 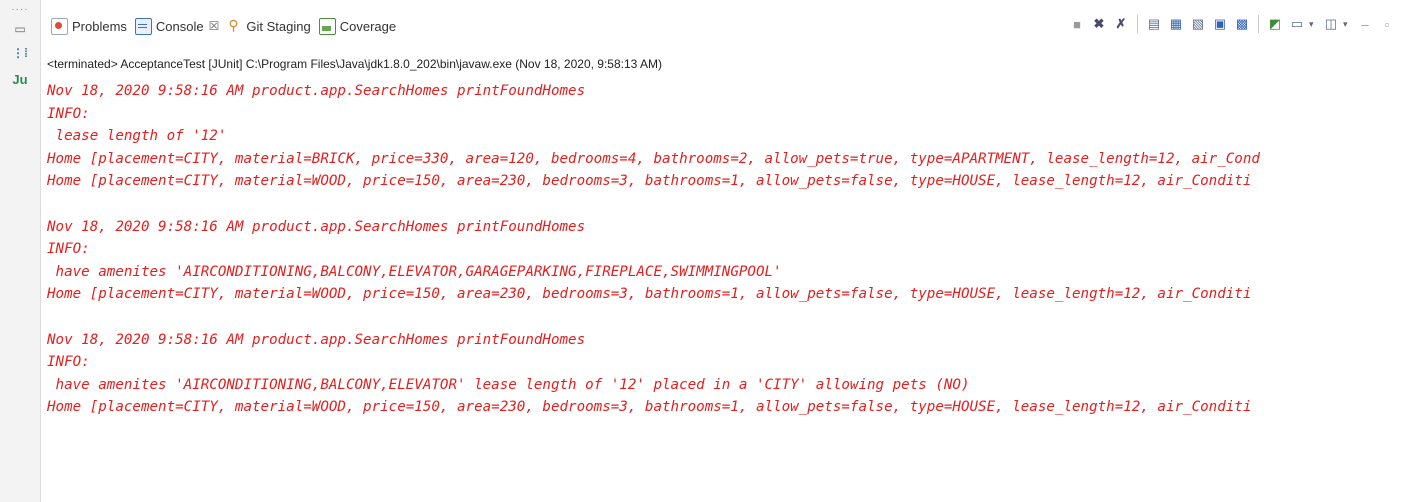 What do you see at coordinates (278, 26) in the screenshot?
I see `tab-label: Git Staging` at bounding box center [278, 26].